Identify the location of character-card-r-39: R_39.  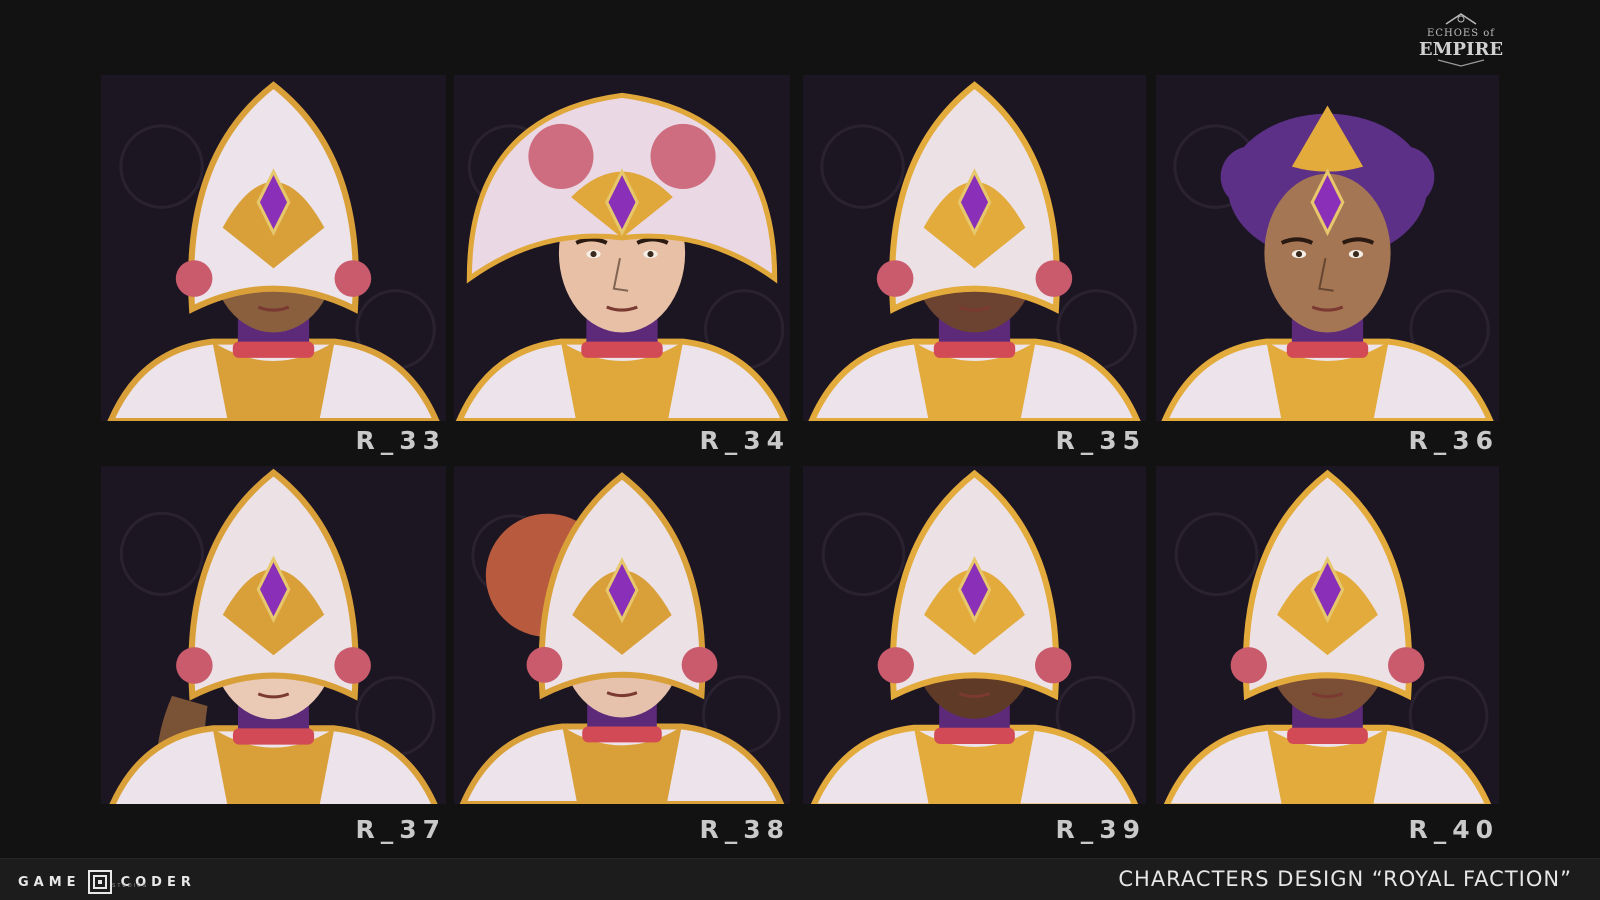
(974, 657).